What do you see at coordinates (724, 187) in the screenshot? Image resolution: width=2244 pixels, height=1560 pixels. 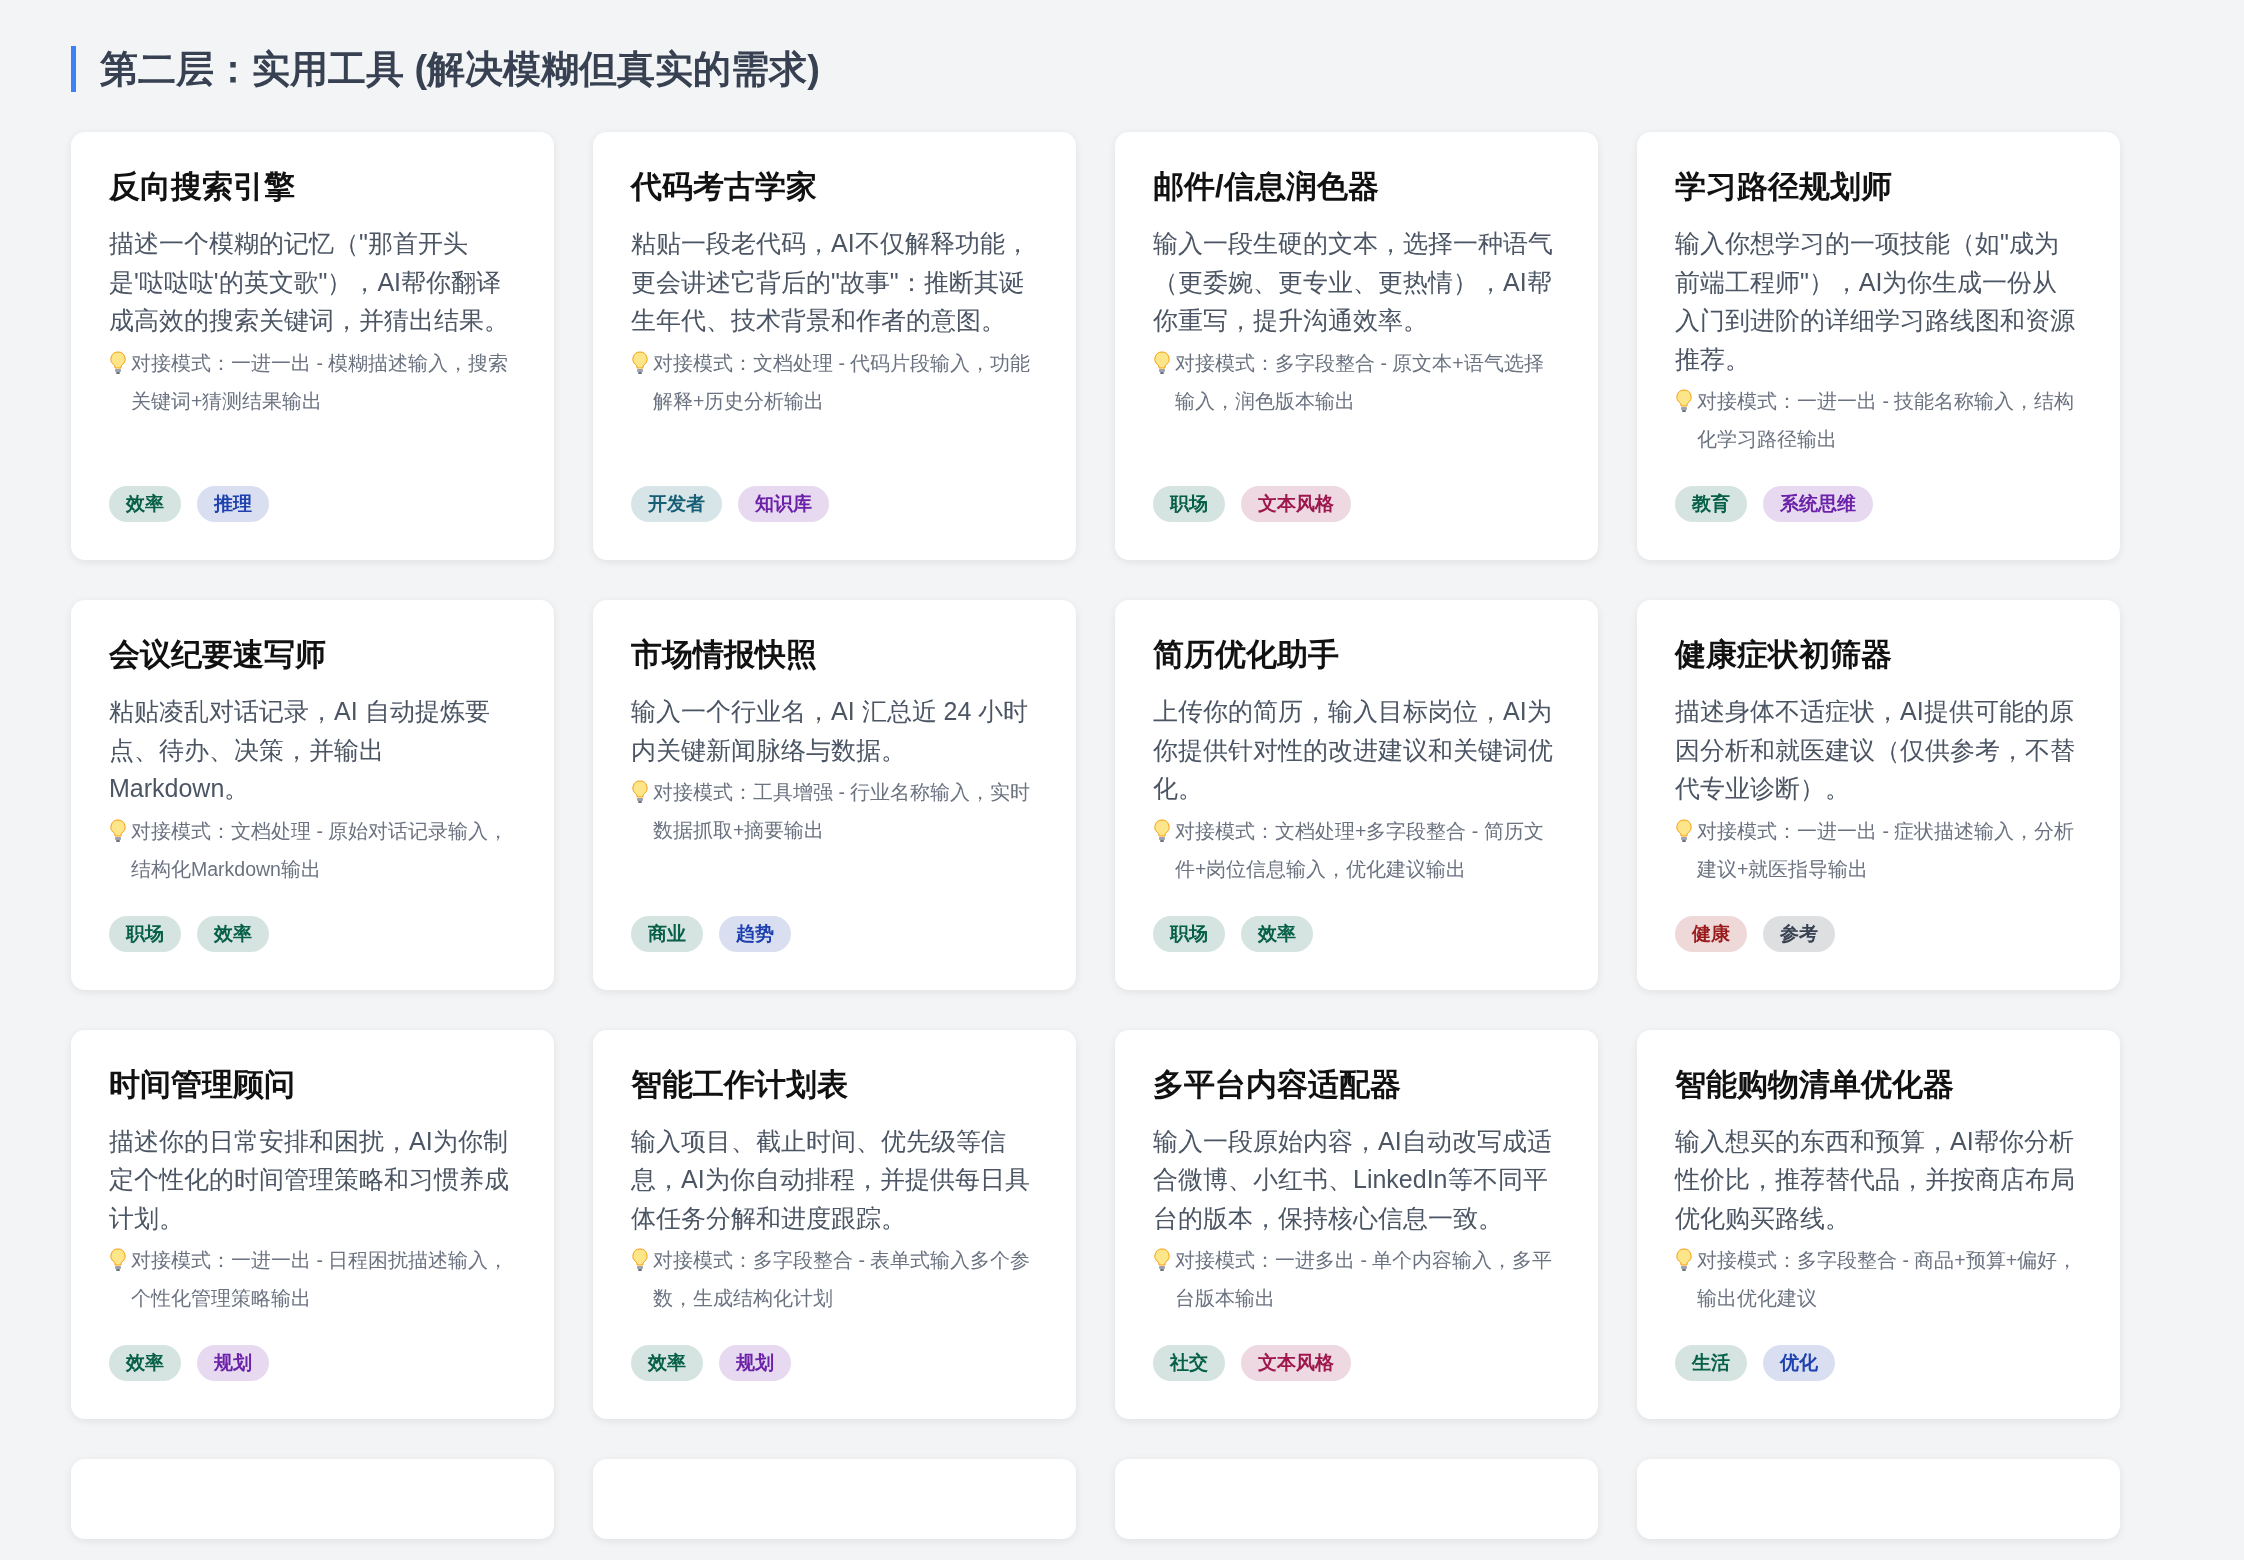 I see `card-title: 代码考古学家` at bounding box center [724, 187].